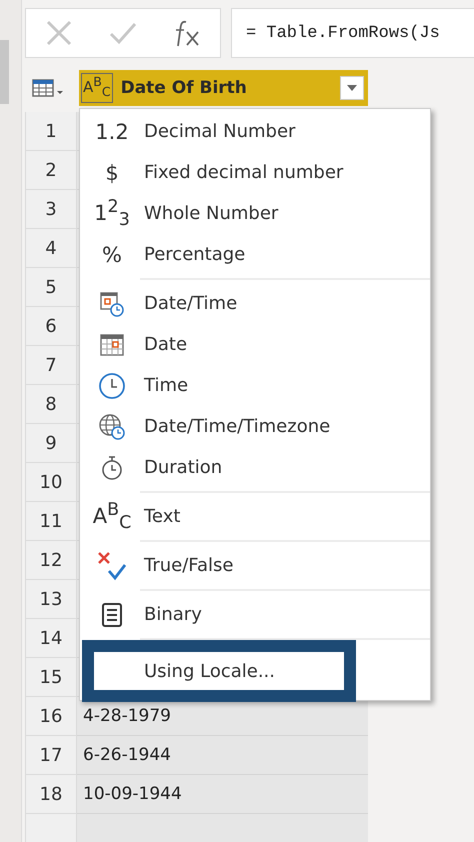 This screenshot has width=474, height=842. Describe the element at coordinates (112, 467) in the screenshot. I see `stopwatch-icon` at that location.